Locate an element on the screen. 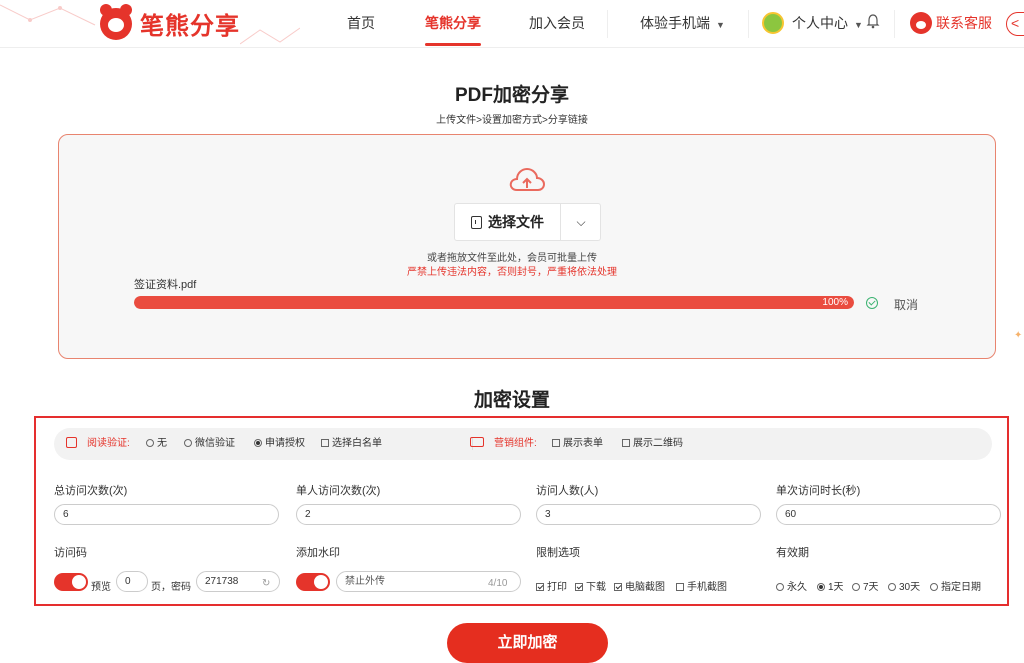 The image size is (1024, 663). validity-custom-date: 指定日期 is located at coordinates (955, 585).